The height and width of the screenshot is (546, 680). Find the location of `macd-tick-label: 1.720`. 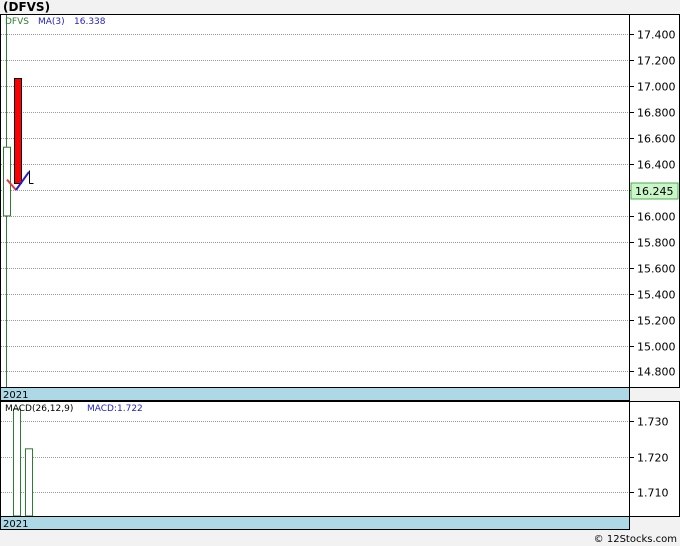

macd-tick-label: 1.720 is located at coordinates (653, 458).